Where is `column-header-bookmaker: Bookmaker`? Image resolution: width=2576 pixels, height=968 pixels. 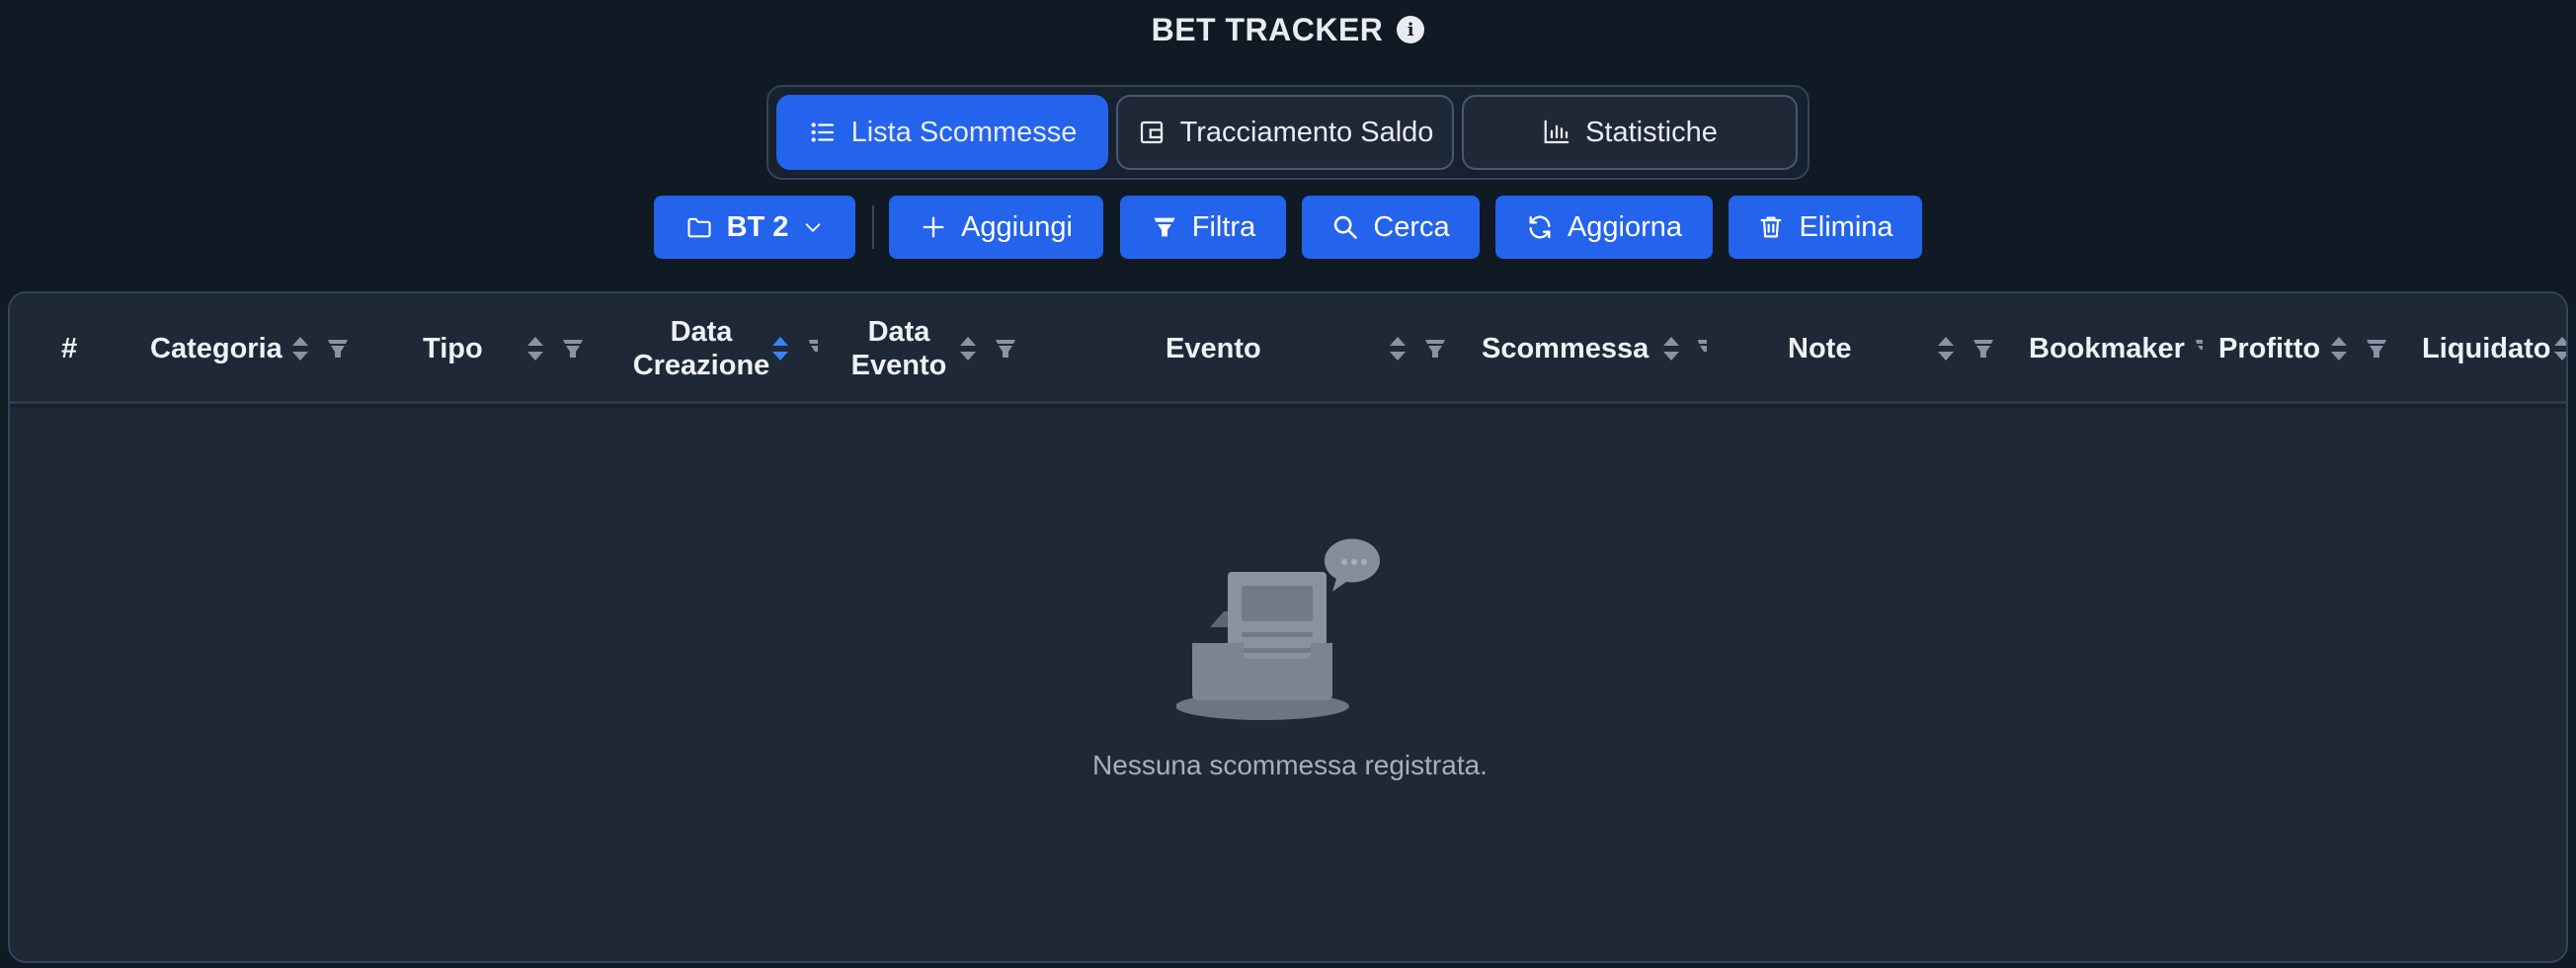
column-header-bookmaker: Bookmaker is located at coordinates (2107, 348).